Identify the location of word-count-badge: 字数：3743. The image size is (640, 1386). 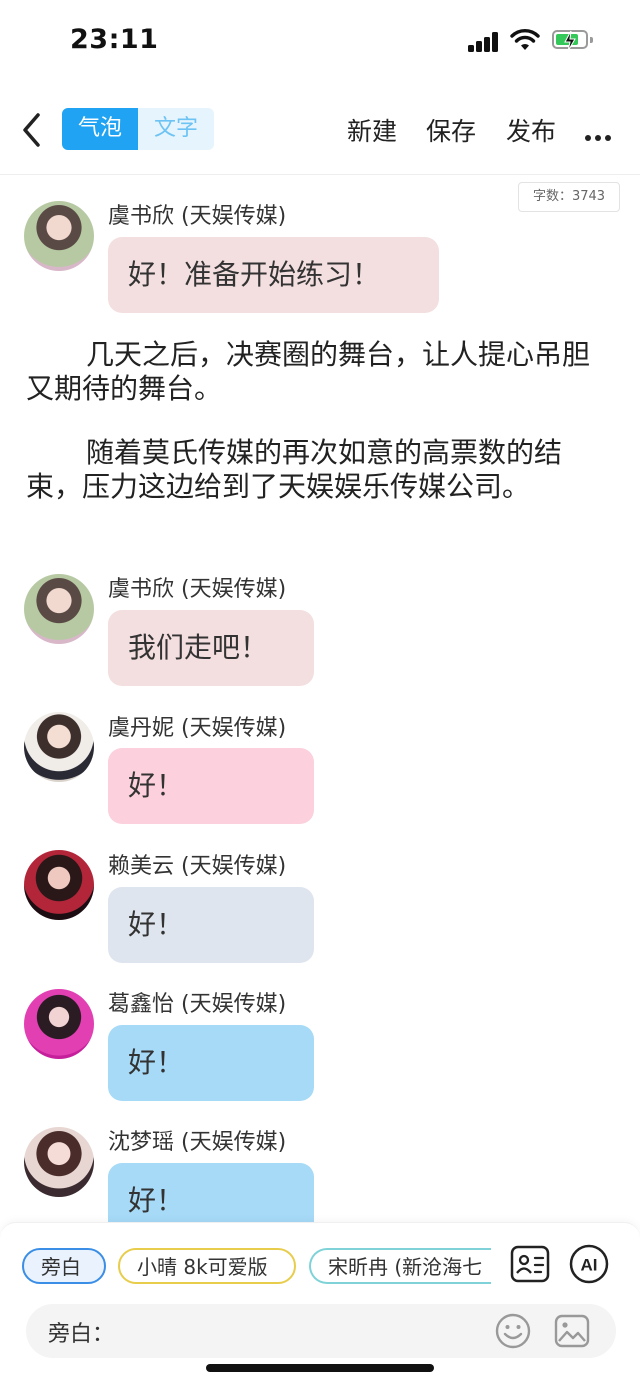
(569, 197).